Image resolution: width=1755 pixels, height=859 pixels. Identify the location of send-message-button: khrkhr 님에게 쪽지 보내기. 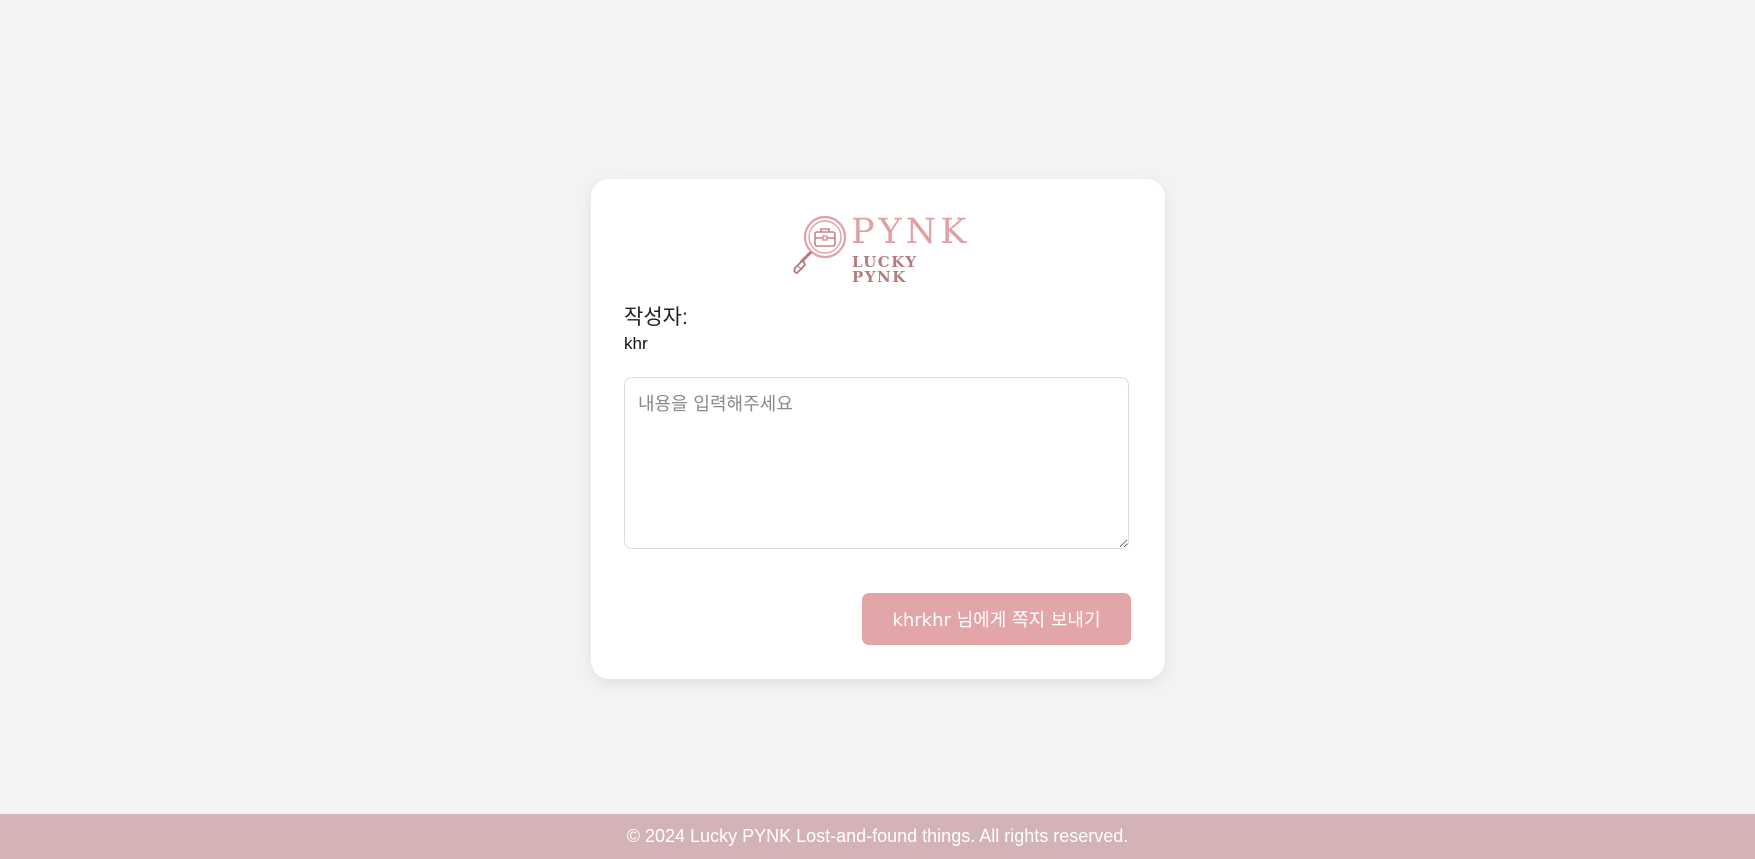
(996, 619).